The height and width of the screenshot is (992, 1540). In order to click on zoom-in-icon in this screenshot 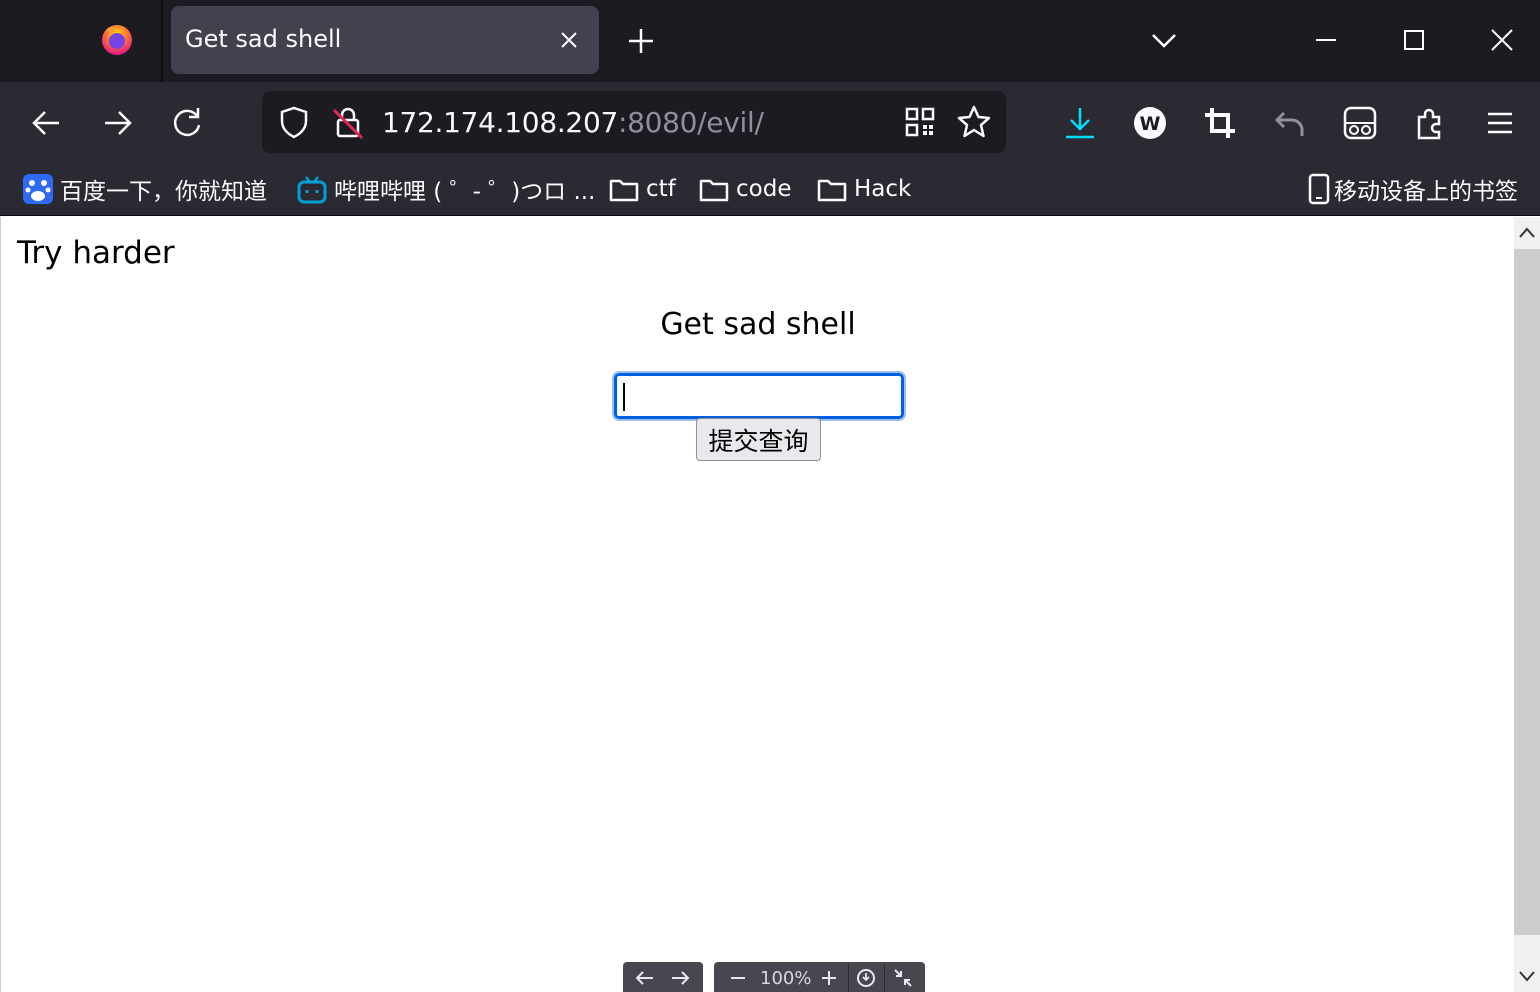, I will do `click(829, 978)`.